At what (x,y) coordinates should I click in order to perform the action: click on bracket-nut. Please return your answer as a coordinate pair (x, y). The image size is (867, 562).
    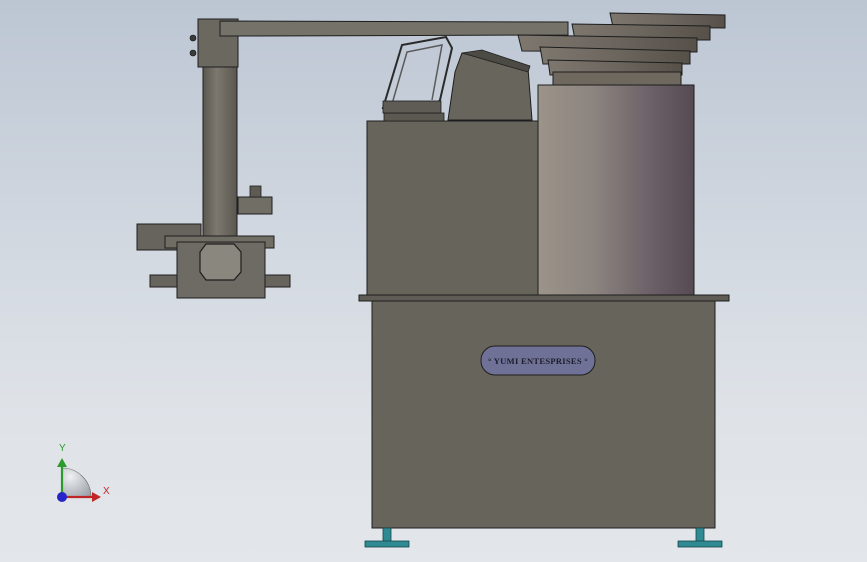
    Looking at the image, I should click on (255, 191).